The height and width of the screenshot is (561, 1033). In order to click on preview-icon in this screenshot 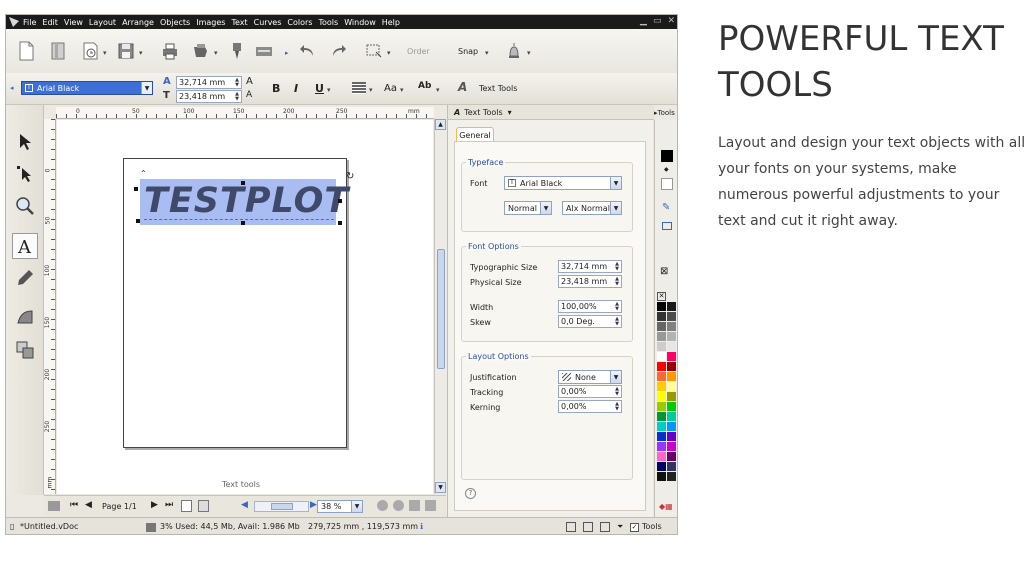, I will do `click(605, 527)`.